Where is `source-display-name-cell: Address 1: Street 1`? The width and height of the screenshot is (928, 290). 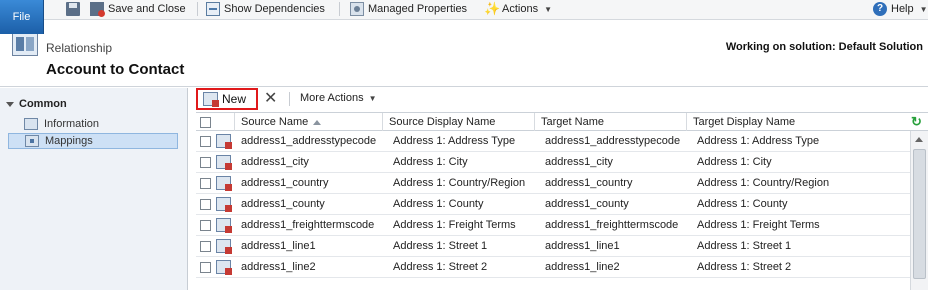
source-display-name-cell: Address 1: Street 1 is located at coordinates (440, 246).